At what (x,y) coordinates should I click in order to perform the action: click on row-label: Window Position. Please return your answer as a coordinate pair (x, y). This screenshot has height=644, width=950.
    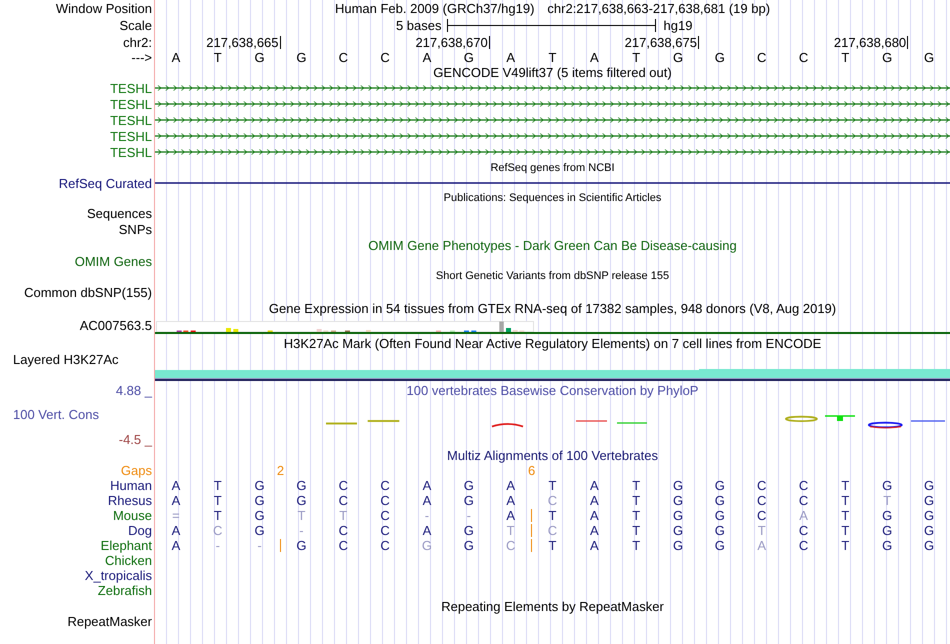
    Looking at the image, I should click on (104, 8).